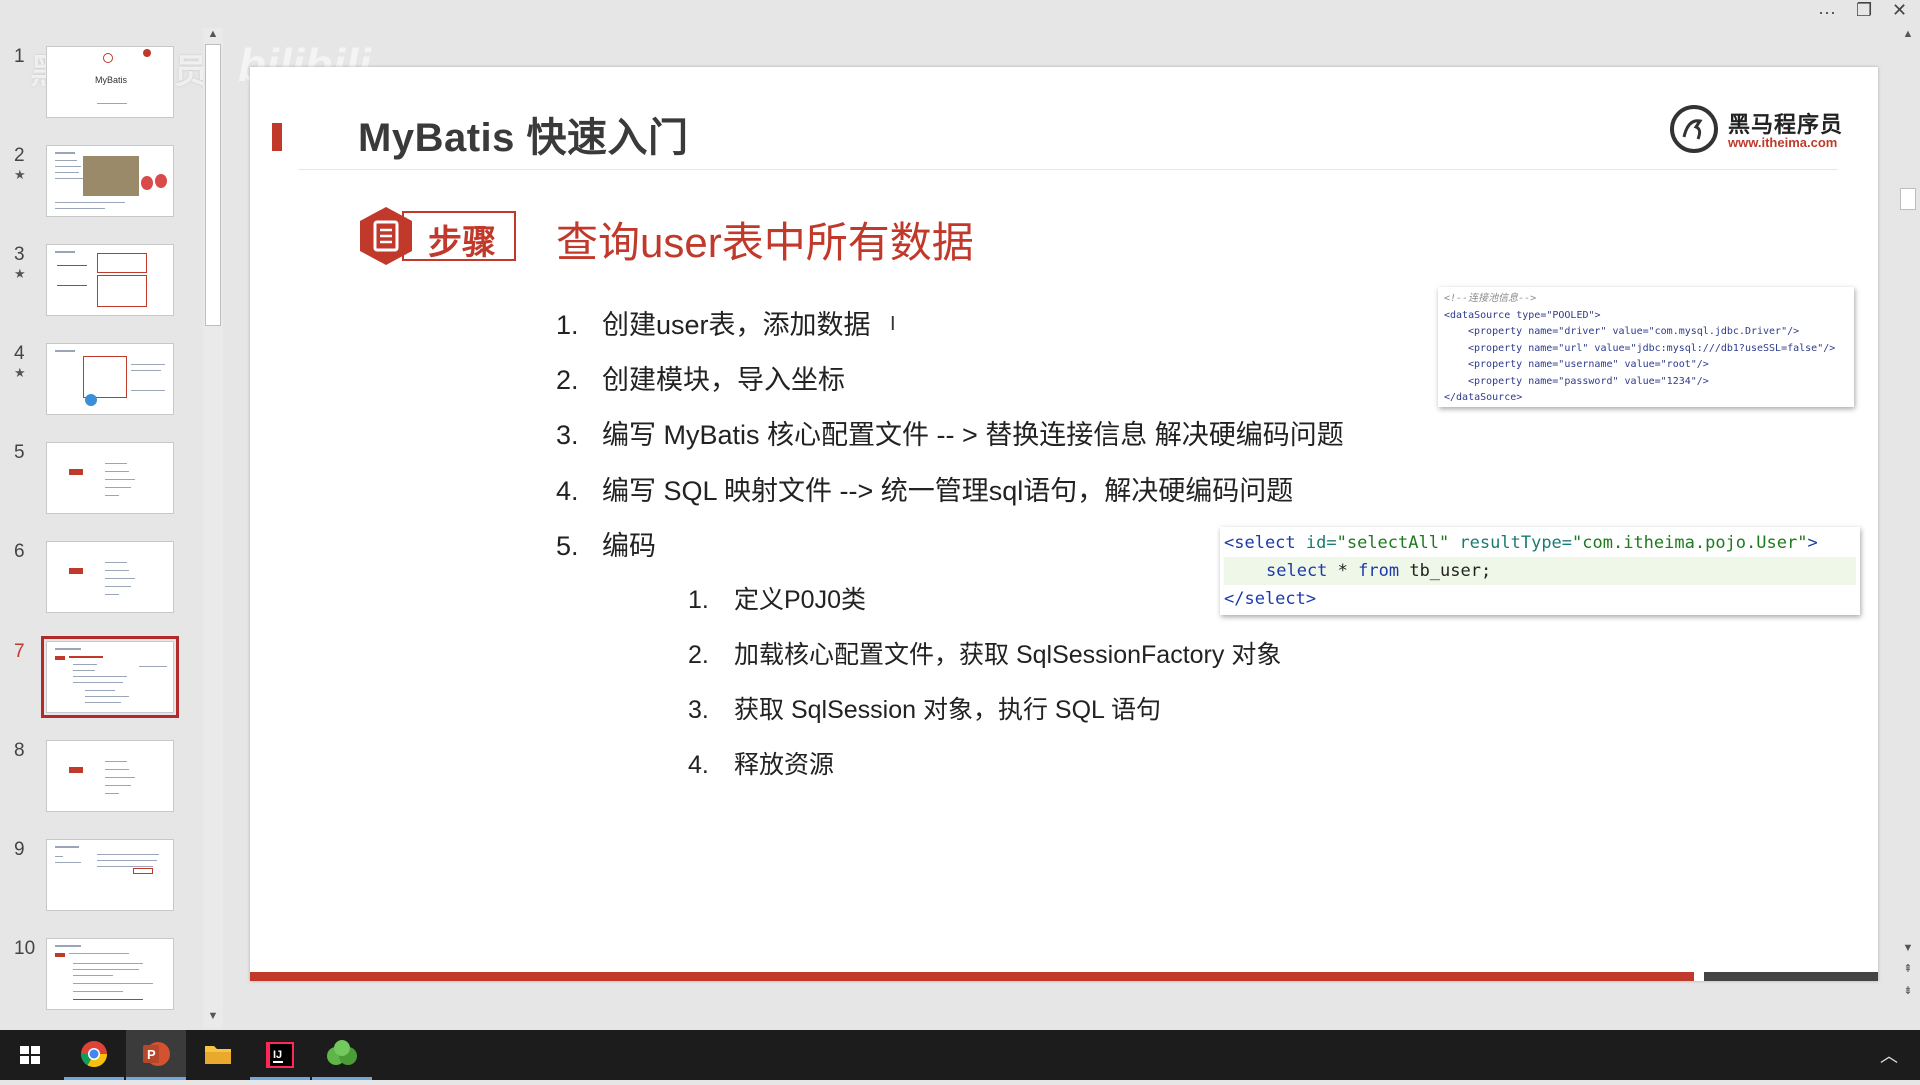 The width and height of the screenshot is (1920, 1085). I want to click on thumbnail-scrollbar: ▲ ▼, so click(213, 528).